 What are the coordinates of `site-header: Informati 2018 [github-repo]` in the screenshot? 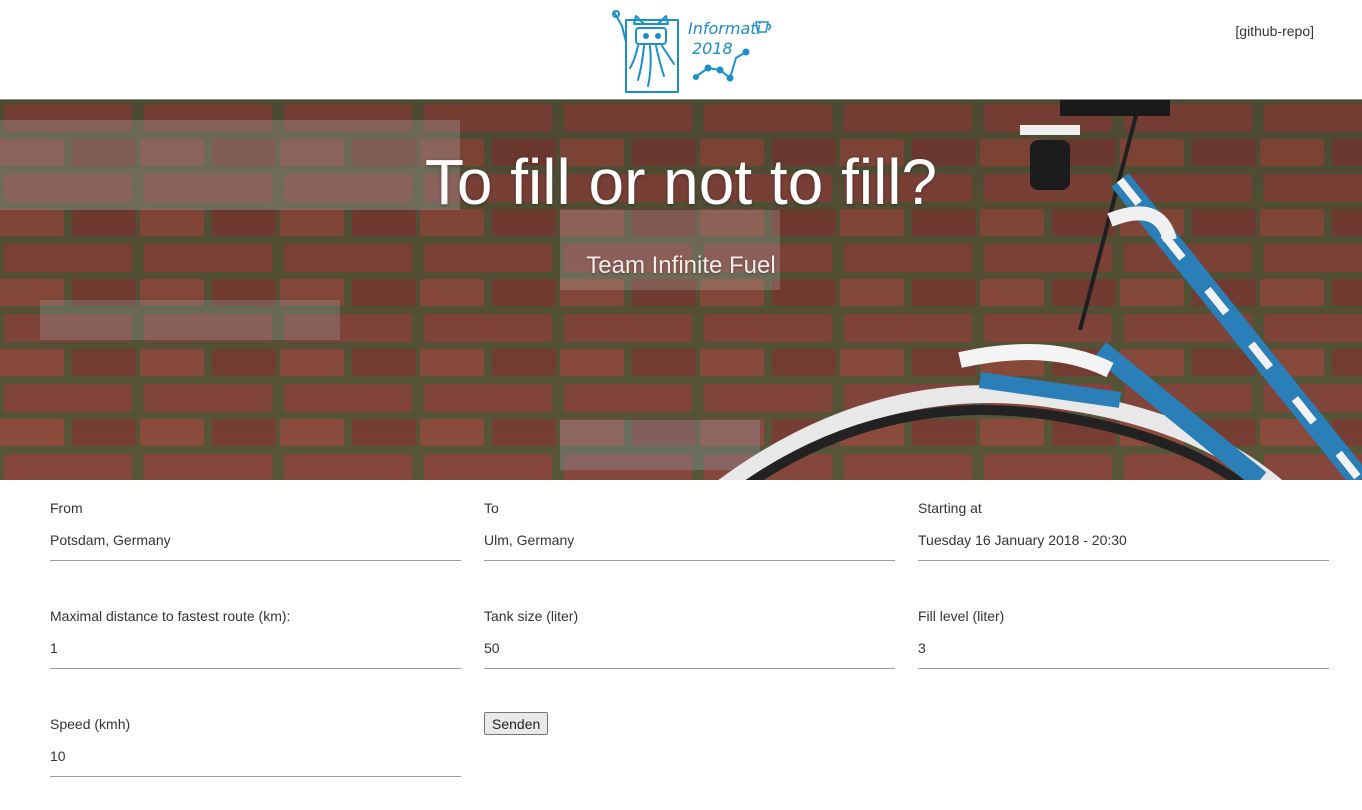 It's located at (681, 50).